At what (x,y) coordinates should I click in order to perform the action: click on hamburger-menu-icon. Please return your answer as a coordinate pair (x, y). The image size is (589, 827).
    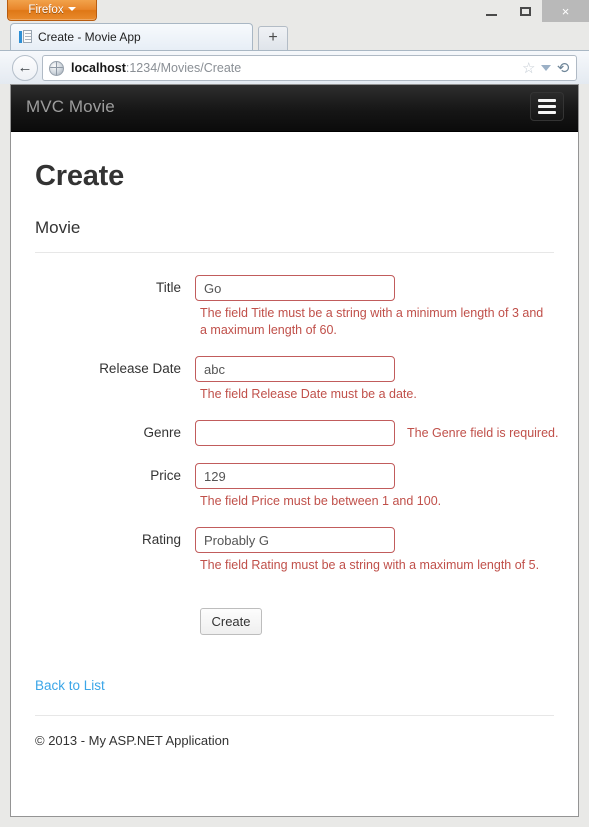
    Looking at the image, I should click on (547, 106).